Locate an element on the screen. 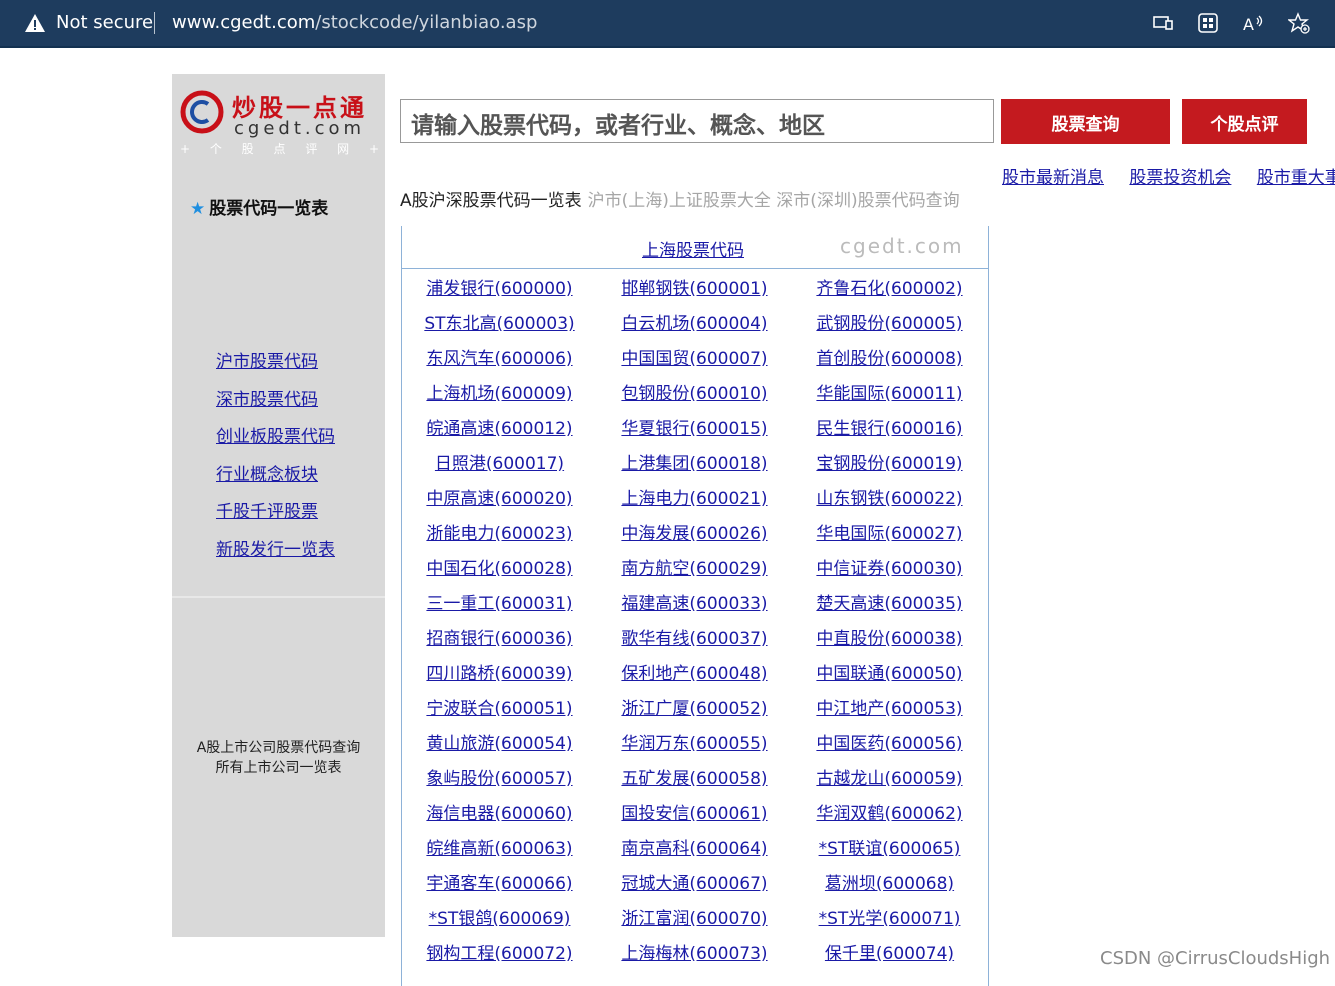 The image size is (1335, 986). stock-link: 保千里(600074) is located at coordinates (889, 951).